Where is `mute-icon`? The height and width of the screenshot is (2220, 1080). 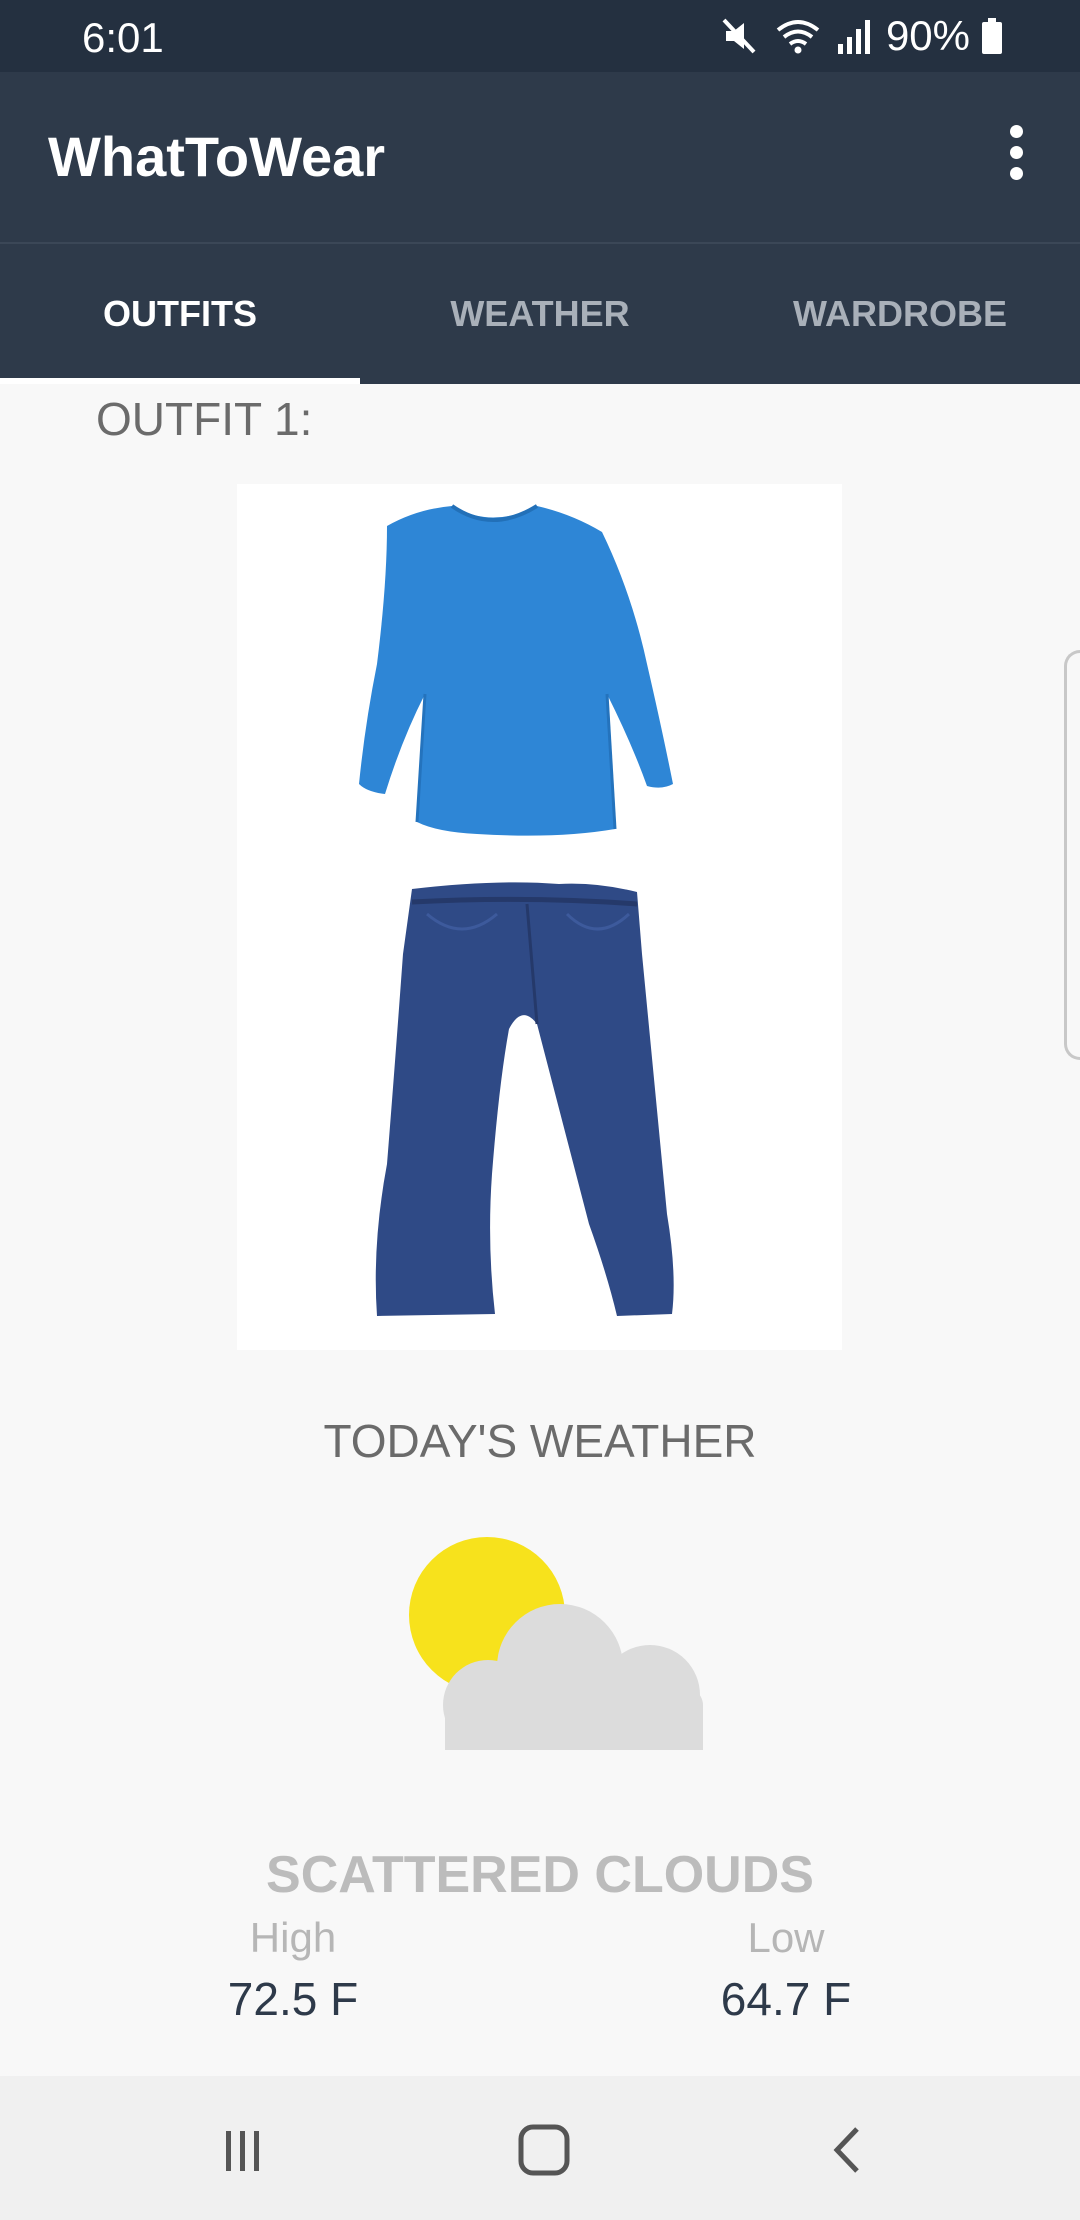 mute-icon is located at coordinates (740, 36).